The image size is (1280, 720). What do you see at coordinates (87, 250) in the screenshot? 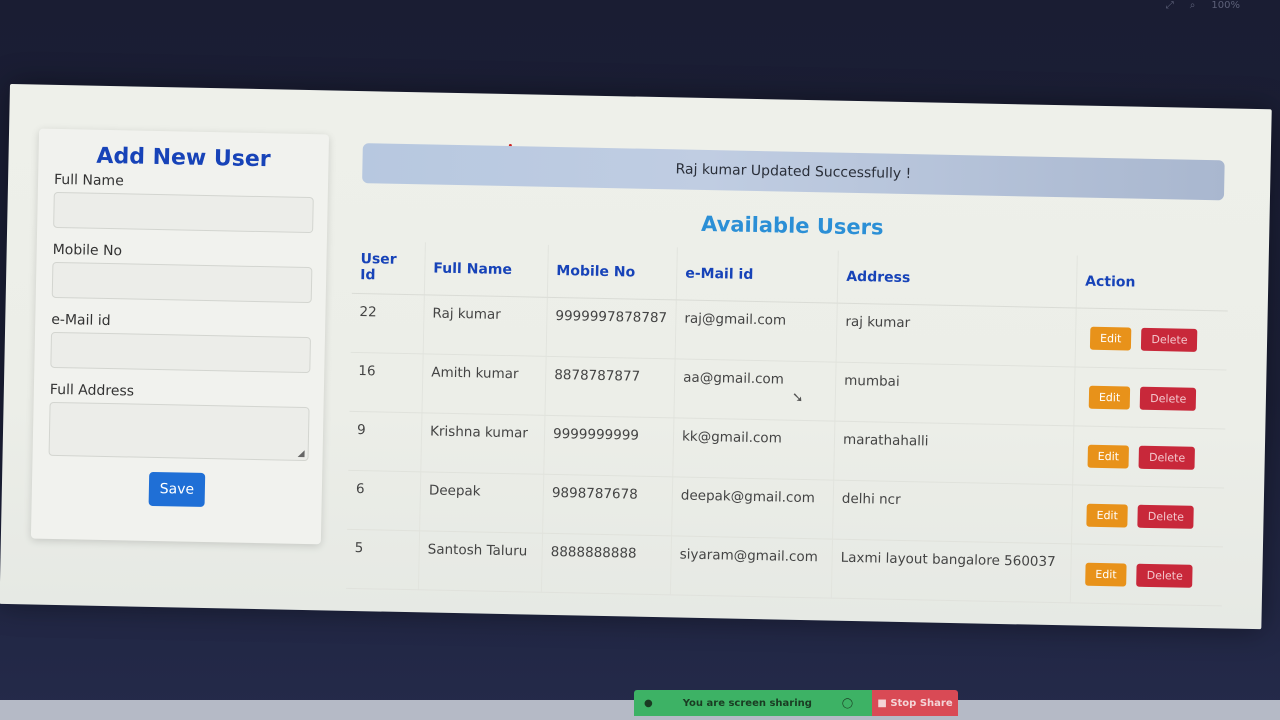
I see `mobile-label: Mobile No` at bounding box center [87, 250].